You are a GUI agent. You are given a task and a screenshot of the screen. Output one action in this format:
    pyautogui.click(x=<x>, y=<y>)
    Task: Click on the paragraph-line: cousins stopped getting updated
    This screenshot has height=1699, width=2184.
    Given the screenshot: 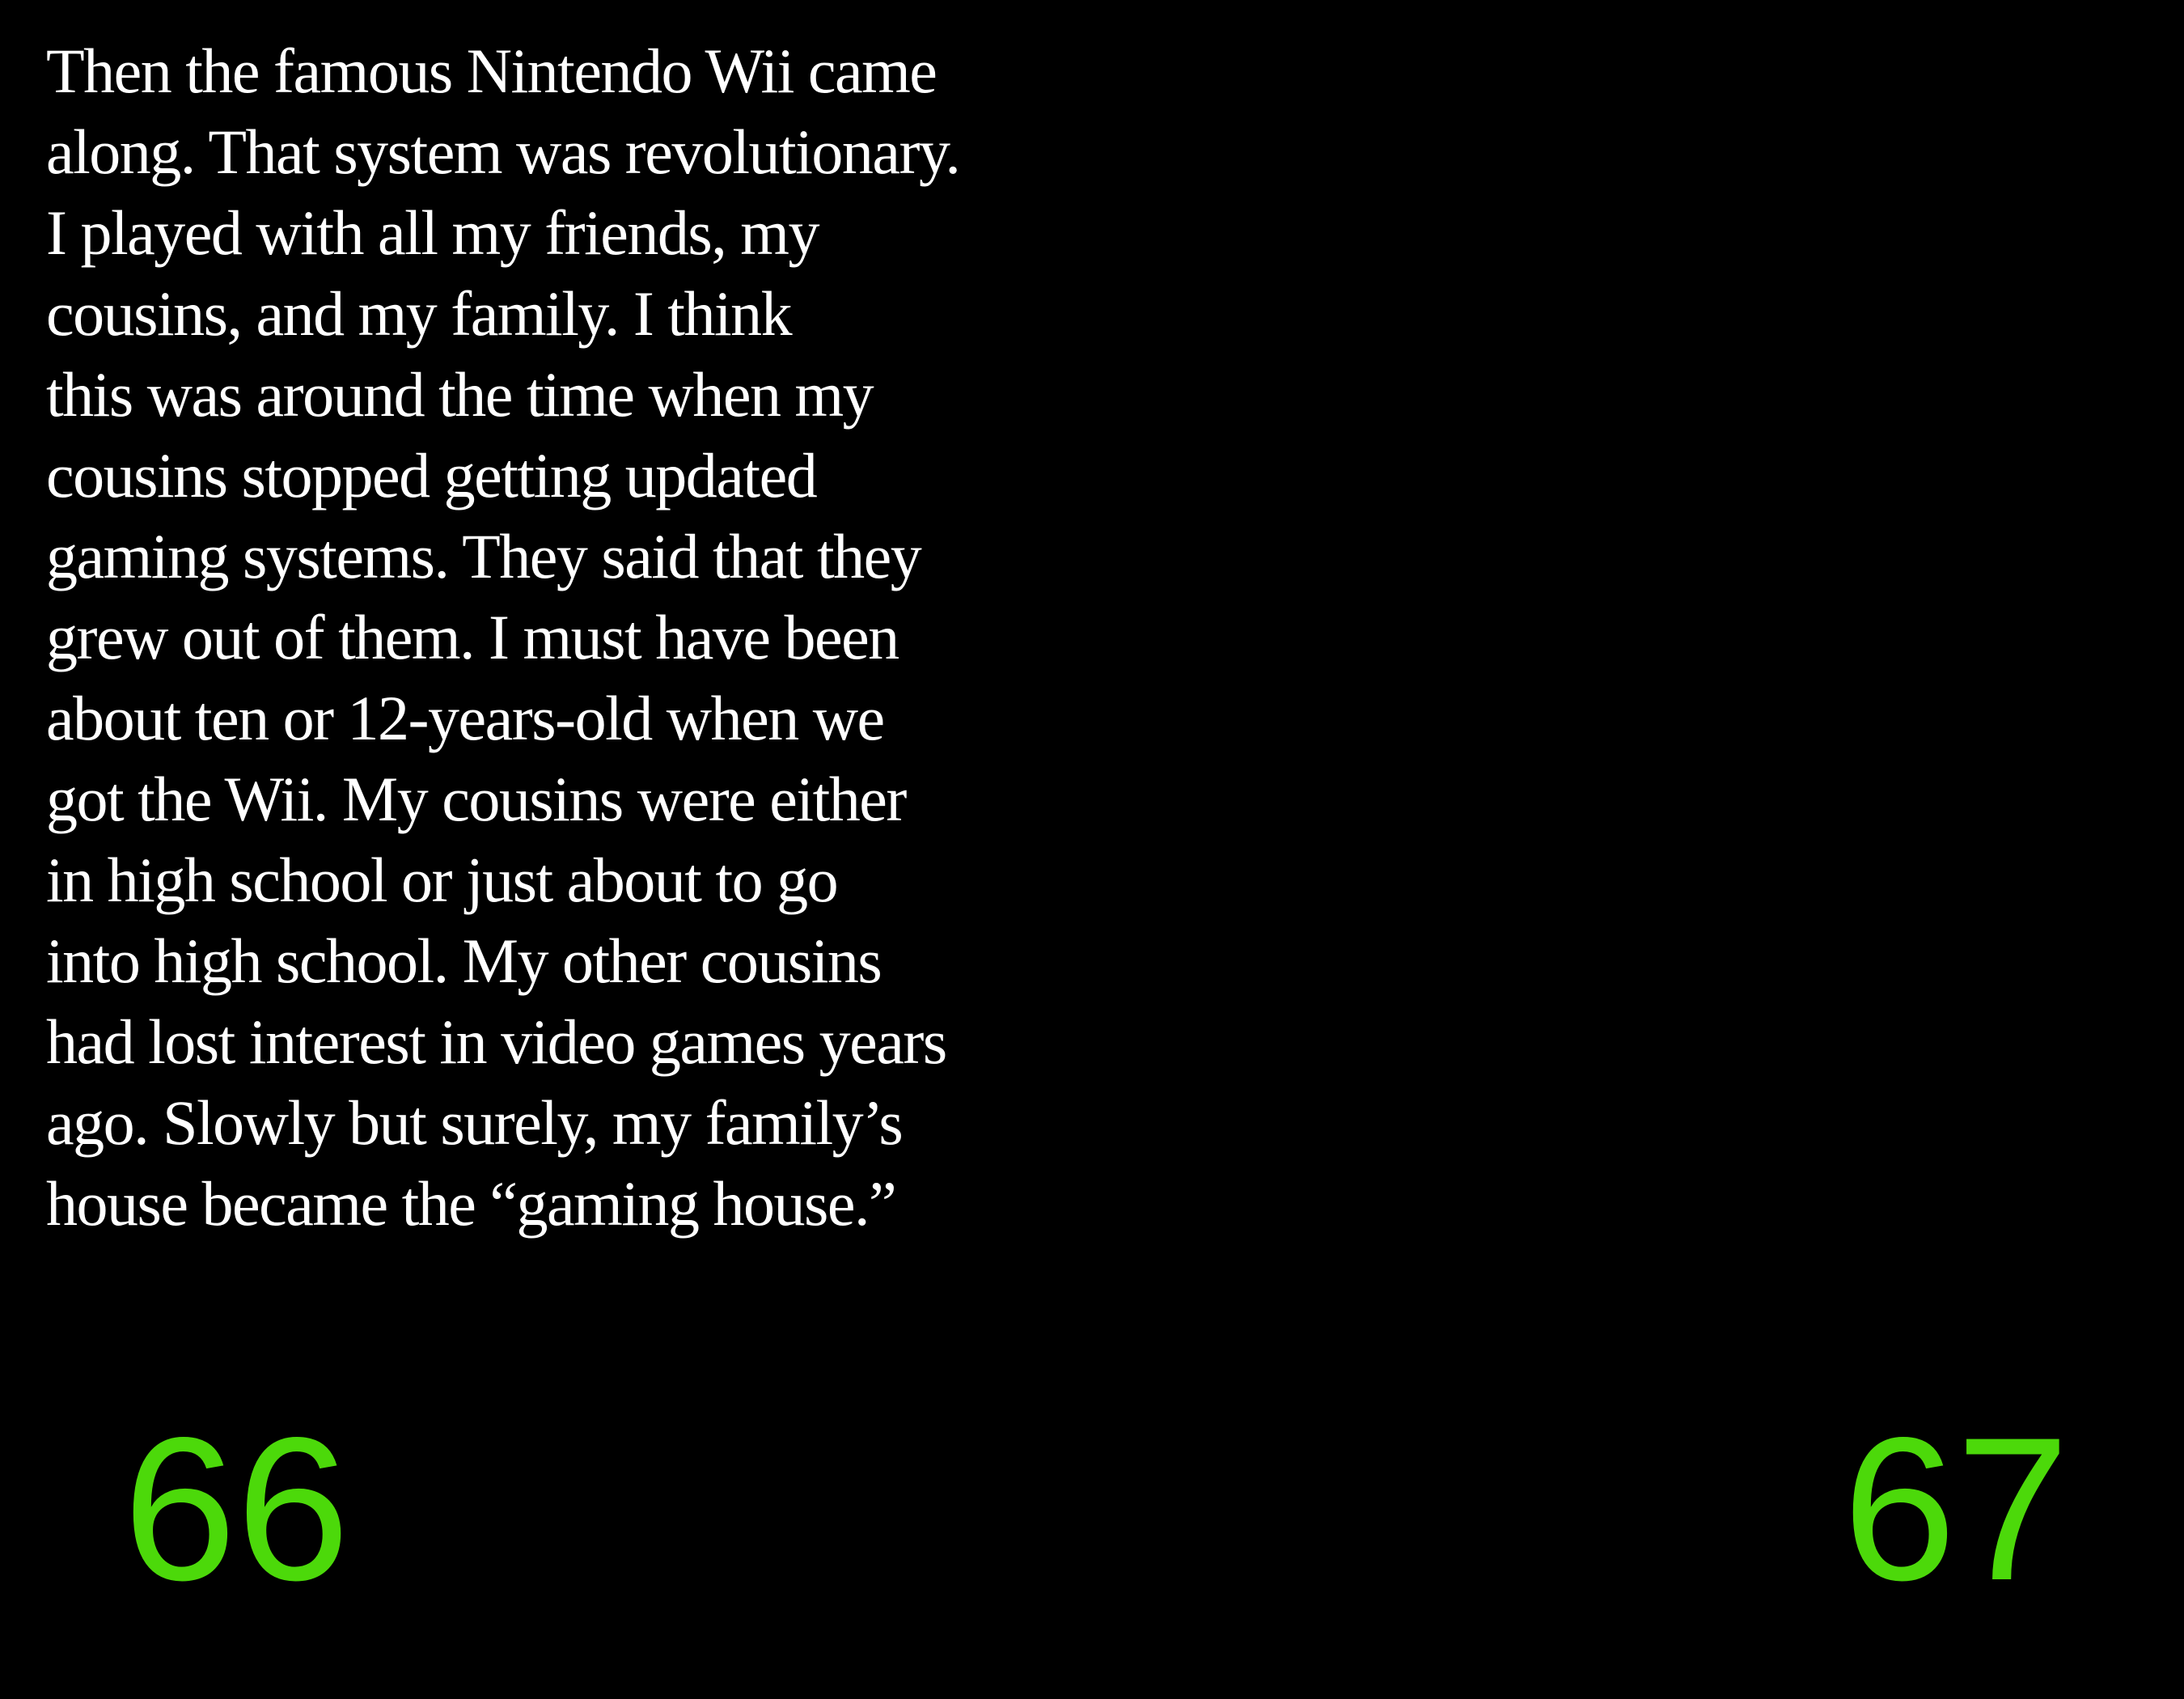 What is the action you would take?
    pyautogui.click(x=432, y=476)
    